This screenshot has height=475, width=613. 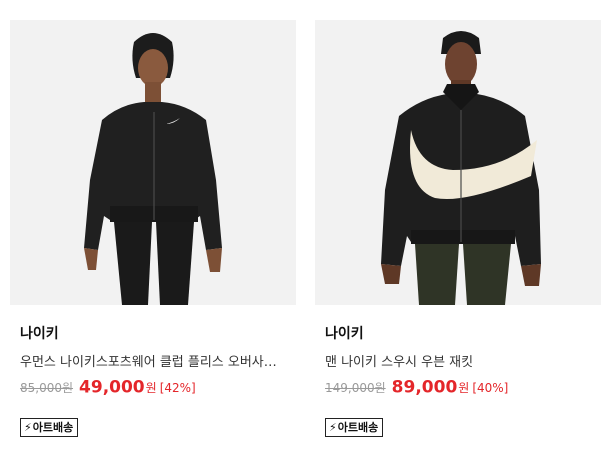 I want to click on original-price: 149,000원, so click(x=355, y=388).